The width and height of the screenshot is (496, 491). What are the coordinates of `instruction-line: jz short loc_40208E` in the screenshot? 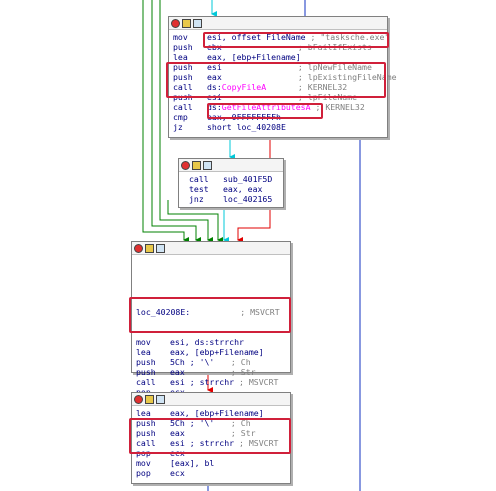 It's located at (278, 127).